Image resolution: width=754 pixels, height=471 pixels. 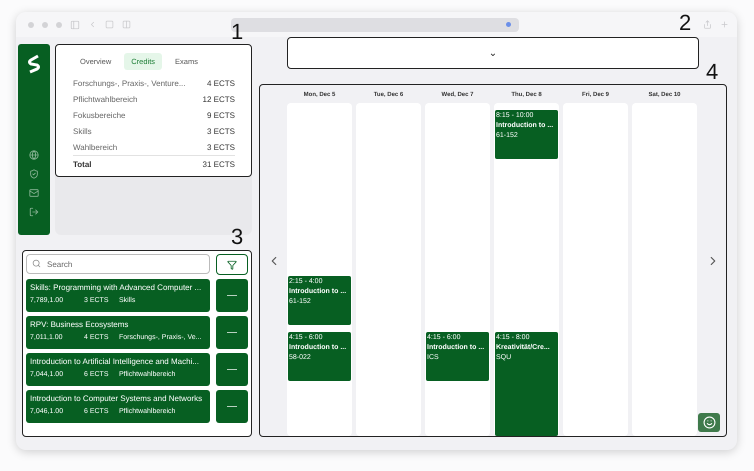 I want to click on chat-button, so click(x=709, y=422).